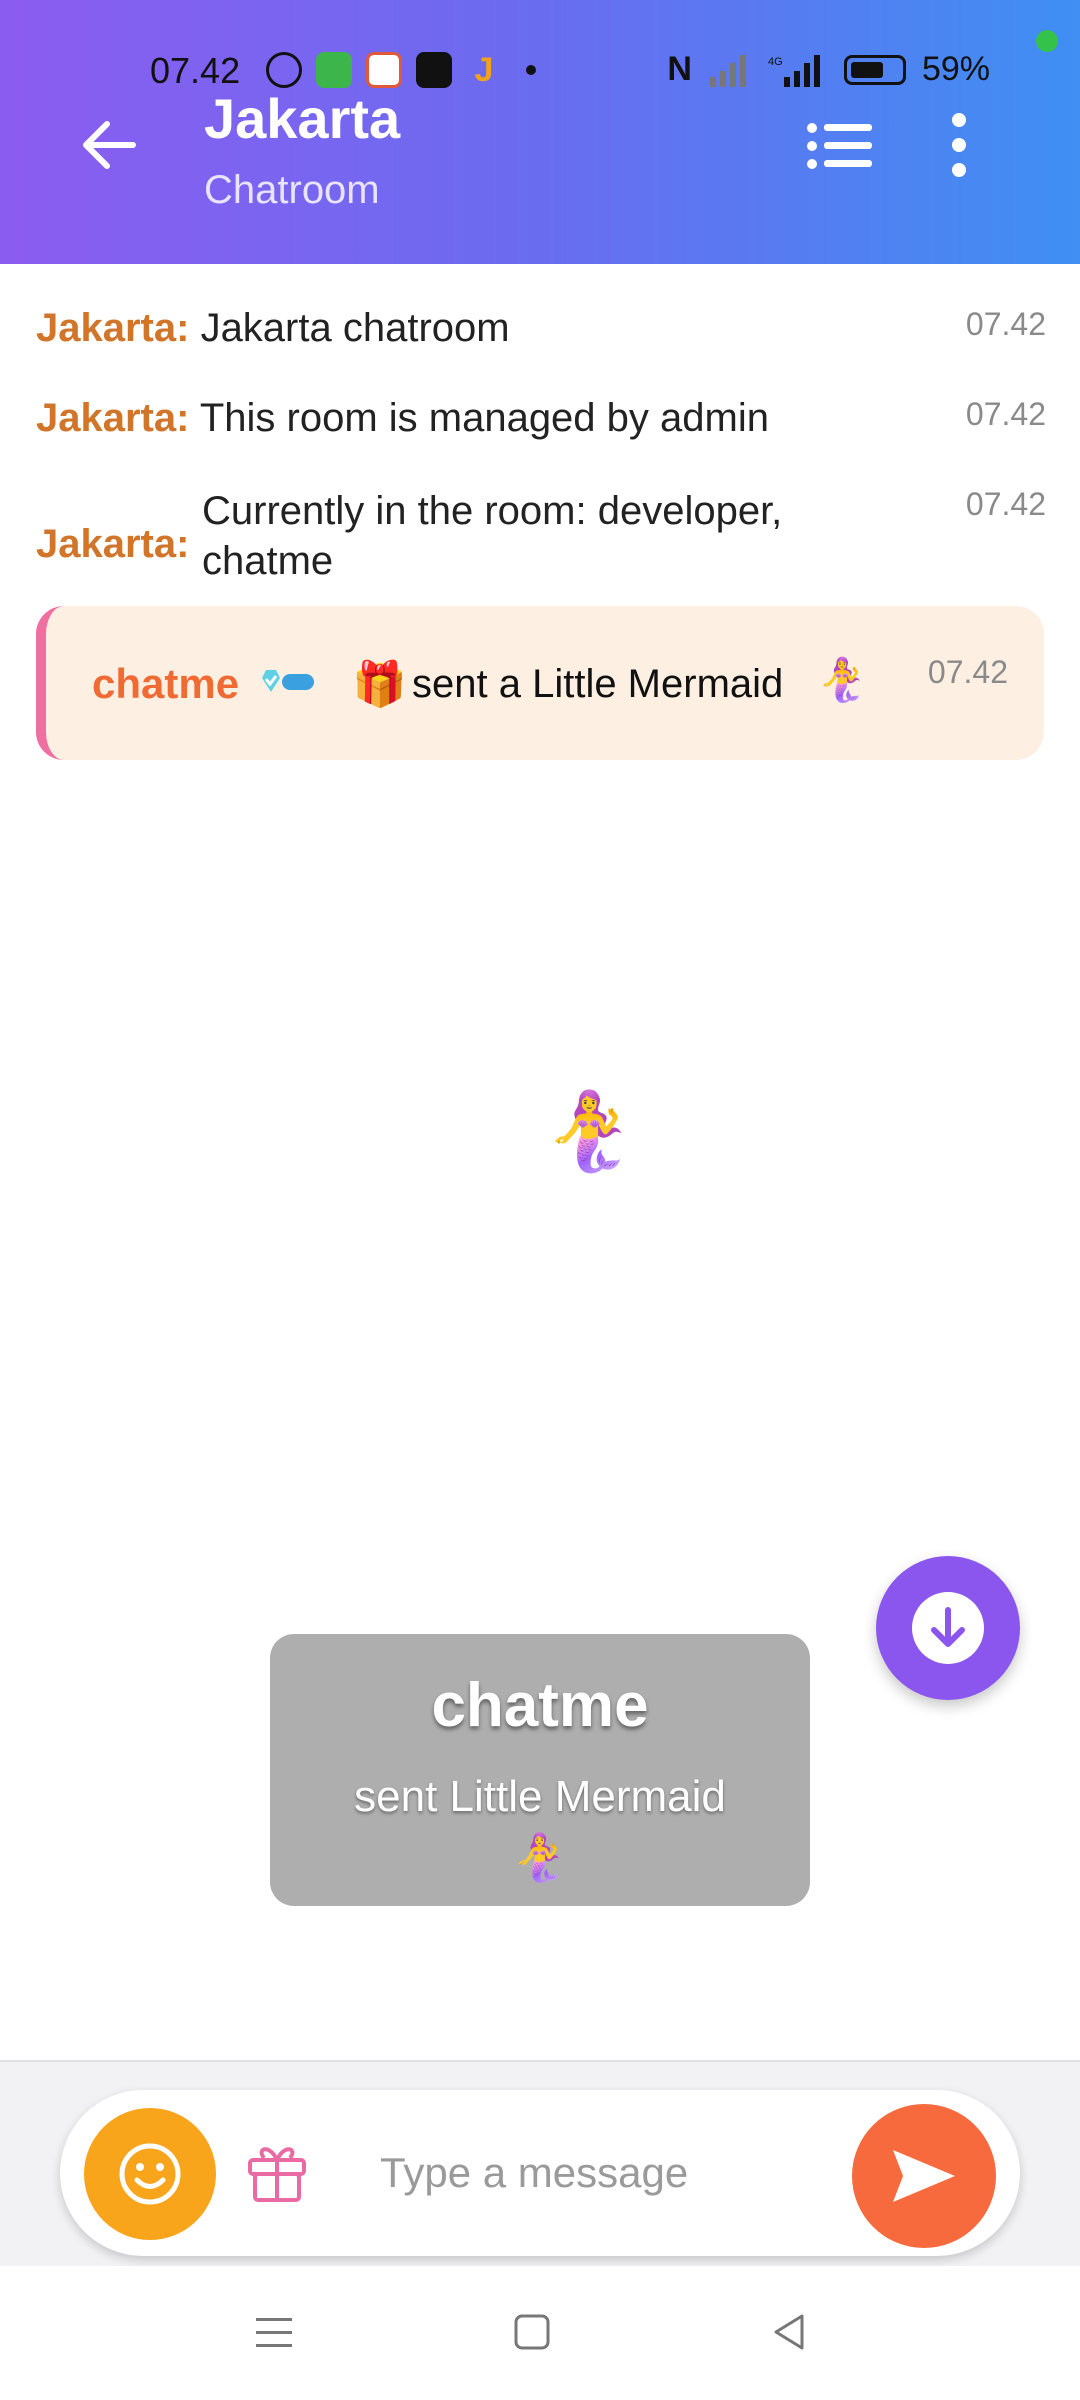 Image resolution: width=1080 pixels, height=2400 pixels. Describe the element at coordinates (355, 328) in the screenshot. I see `message-text: Jakarta chatroom` at that location.